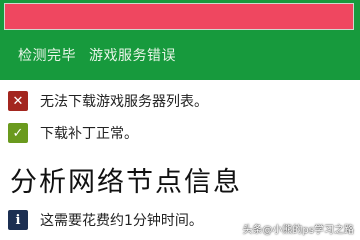 This screenshot has width=360, height=240. I want to click on message-text: 无法下载游戏服务器列表。, so click(124, 102).